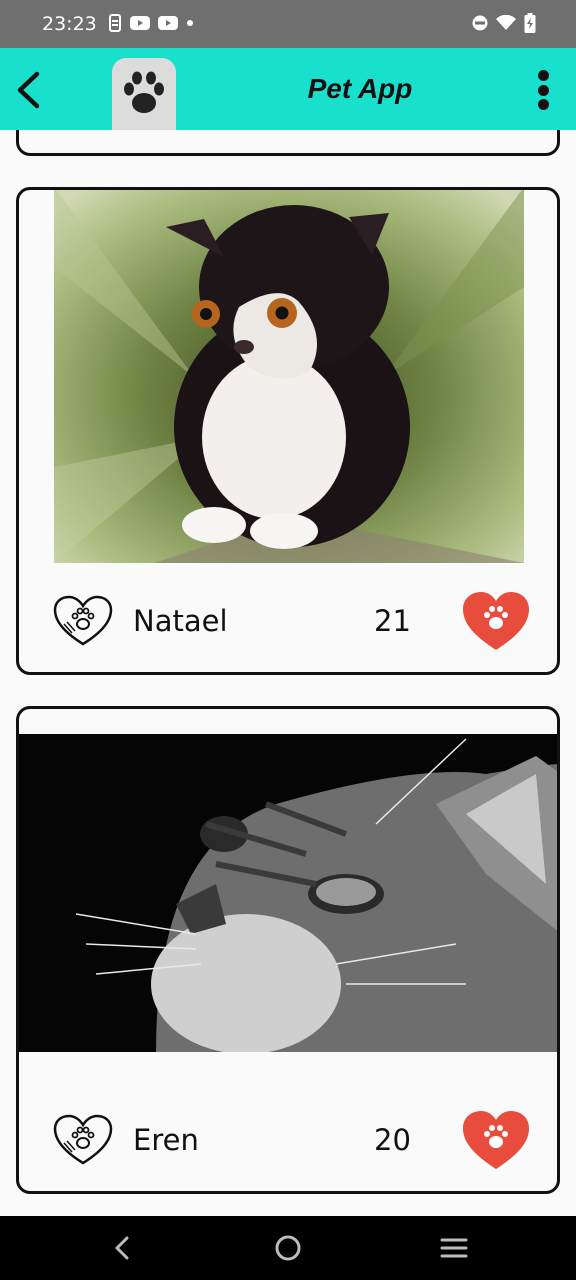 The width and height of the screenshot is (576, 1280). I want to click on nav-recents-button, so click(454, 1248).